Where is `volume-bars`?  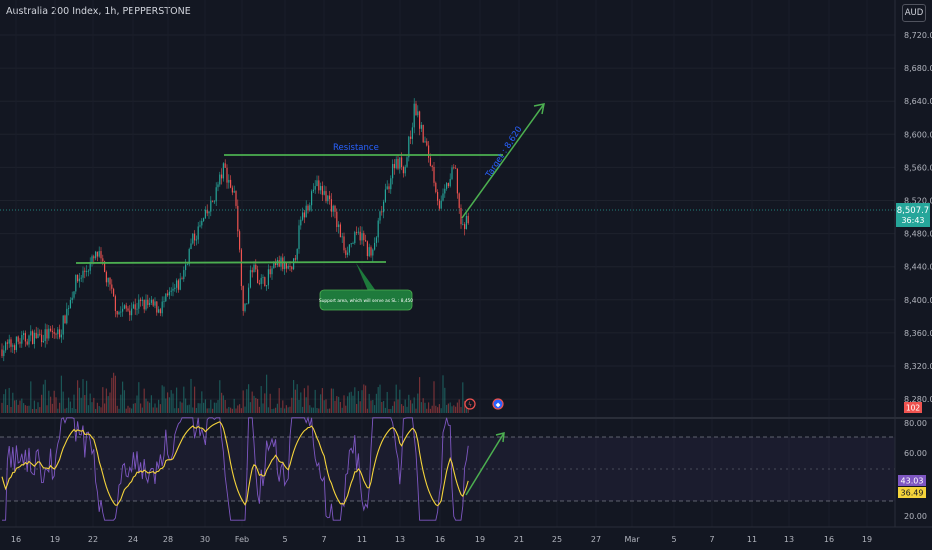
volume-bars is located at coordinates (235, 392).